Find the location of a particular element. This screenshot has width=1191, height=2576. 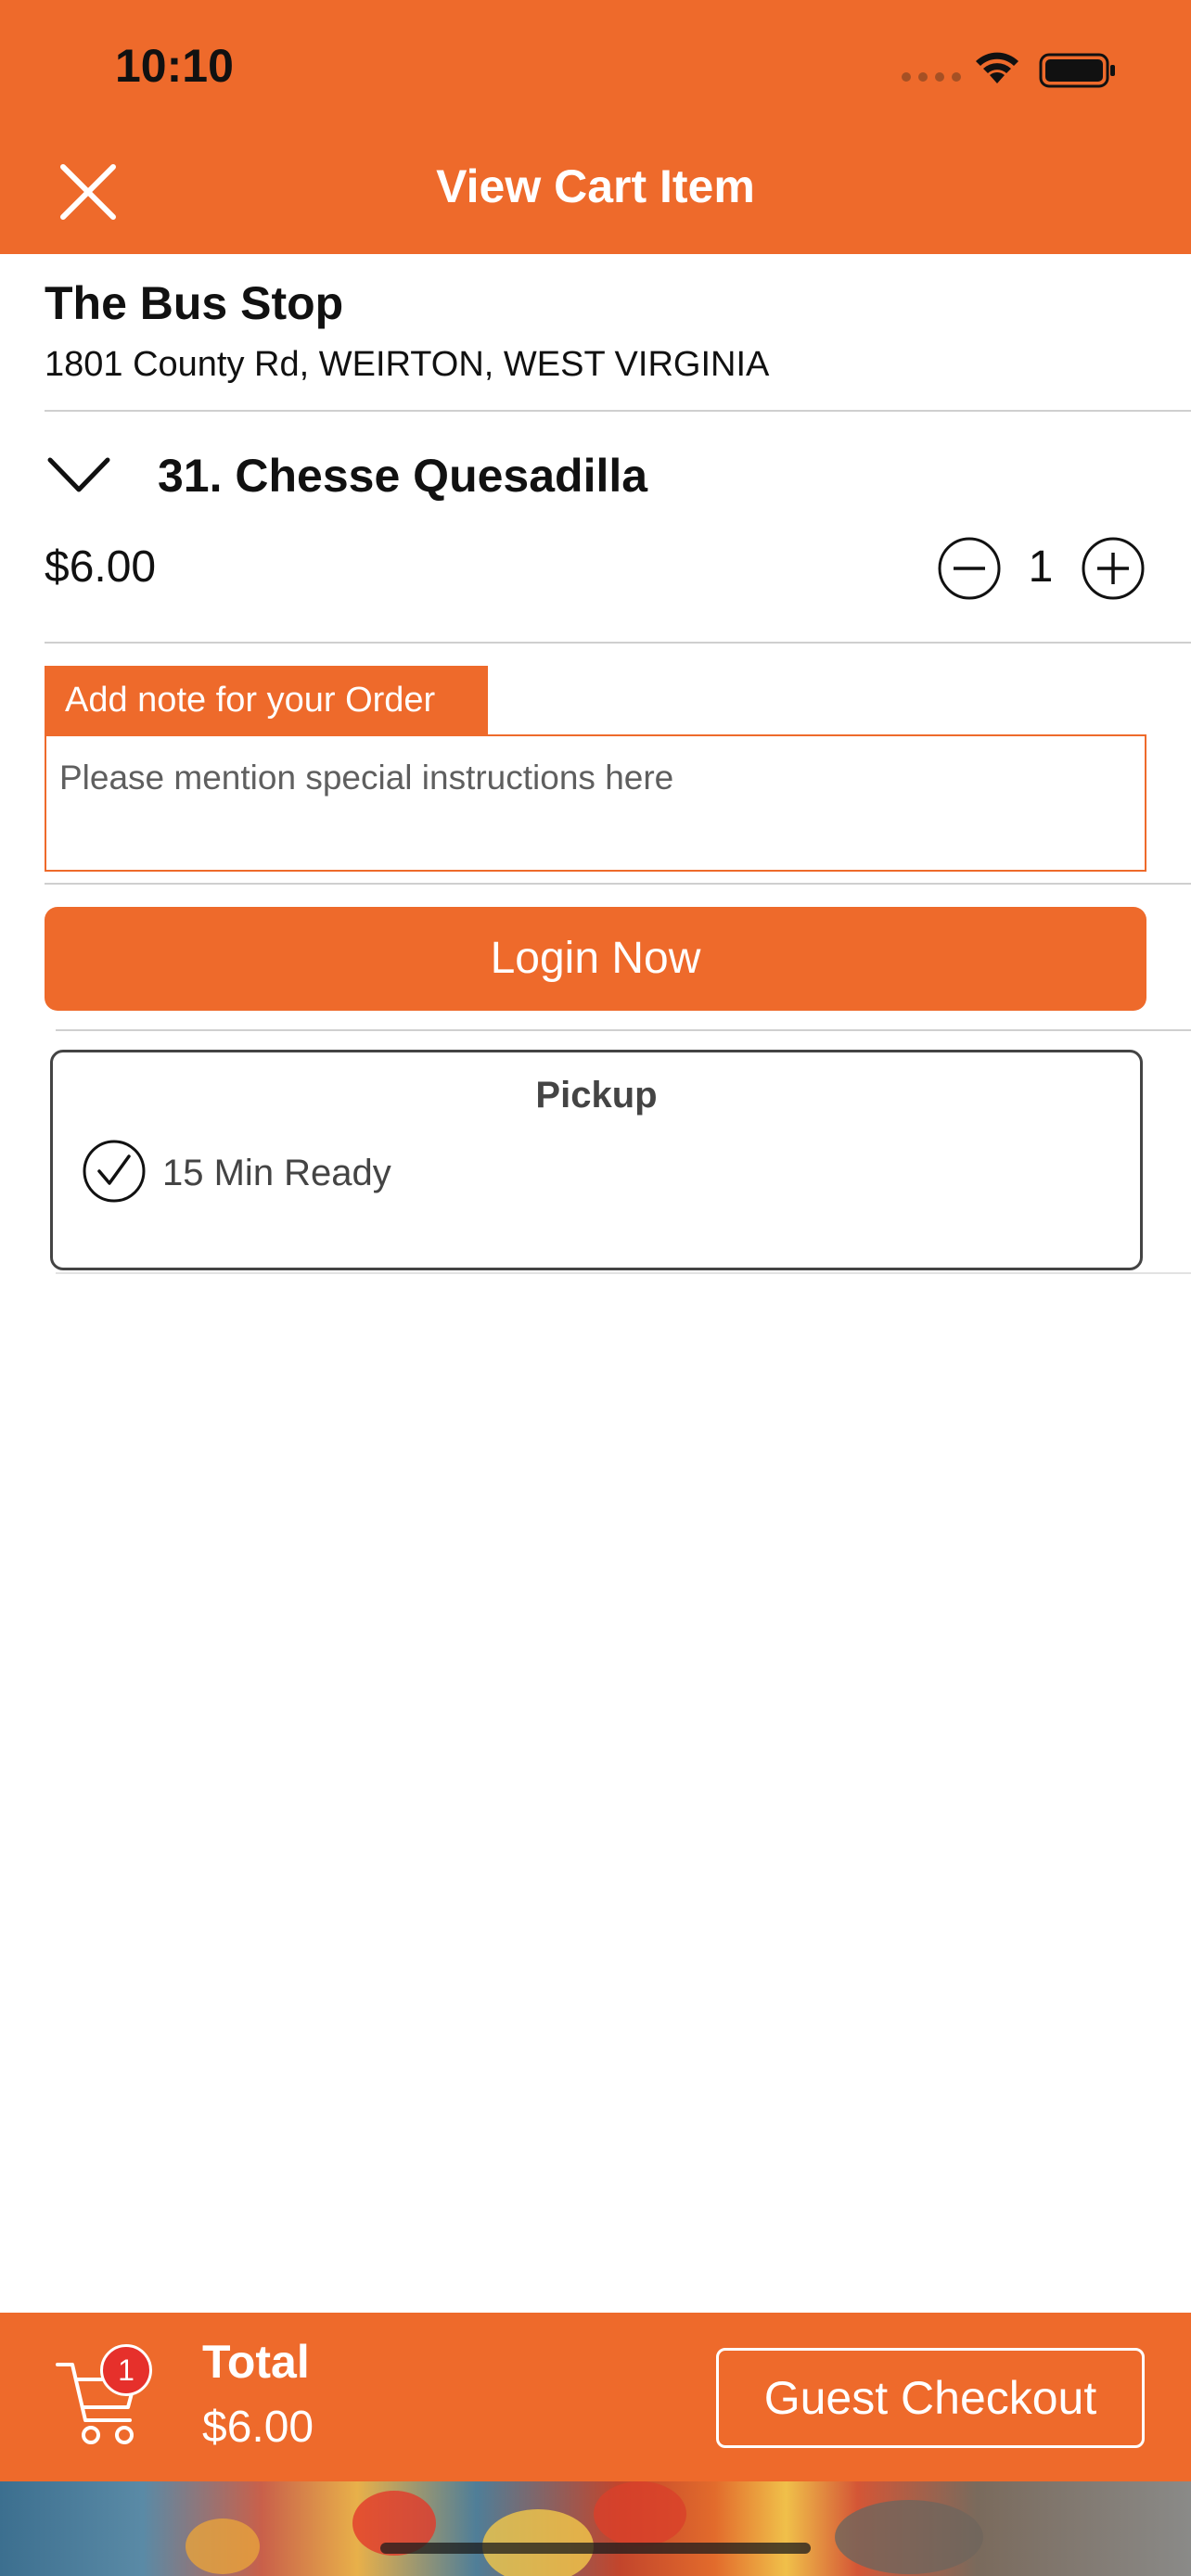

checkmark-circle-icon is located at coordinates (114, 1171).